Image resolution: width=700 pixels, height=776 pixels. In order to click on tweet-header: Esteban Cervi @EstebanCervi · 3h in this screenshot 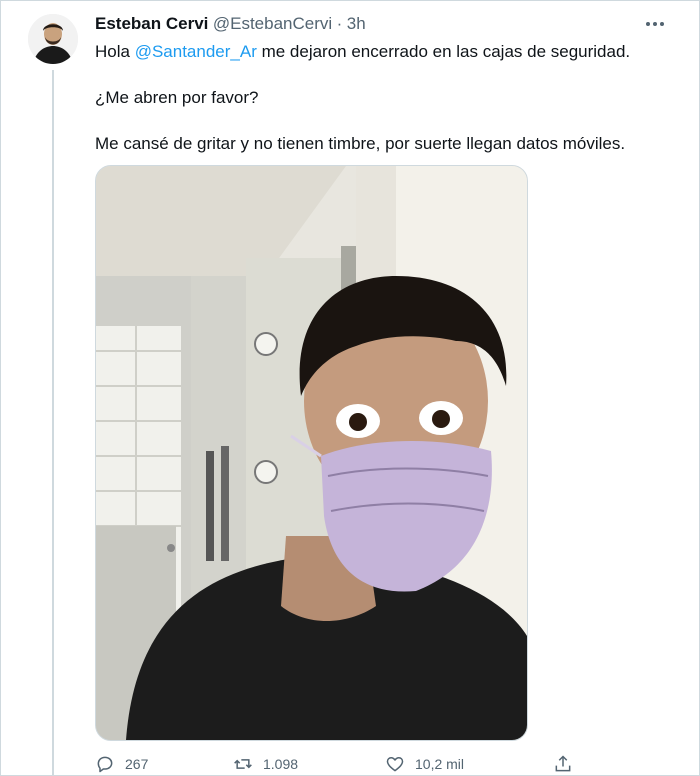, I will do `click(387, 26)`.